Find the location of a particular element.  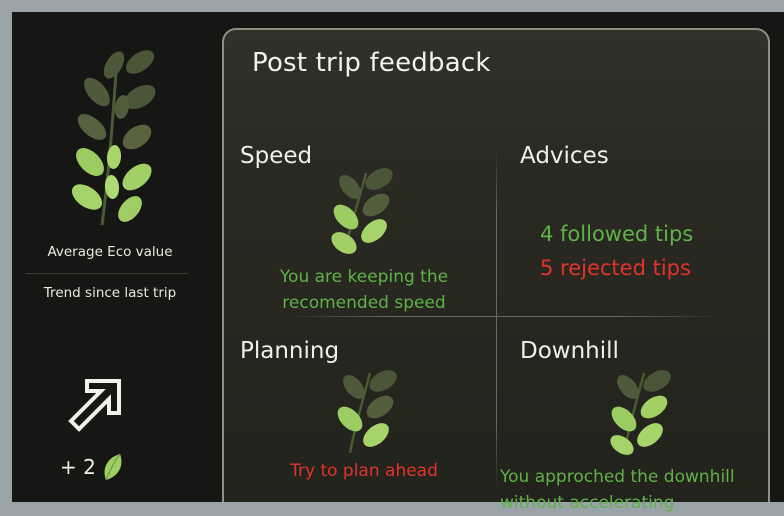

downhill-leaves-icon is located at coordinates (640, 412).